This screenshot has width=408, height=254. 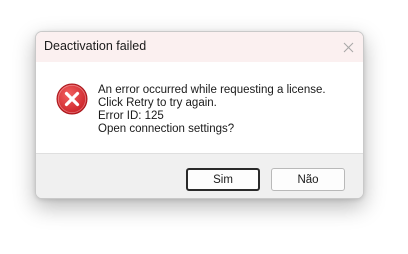 What do you see at coordinates (308, 179) in the screenshot?
I see `no-button: Não` at bounding box center [308, 179].